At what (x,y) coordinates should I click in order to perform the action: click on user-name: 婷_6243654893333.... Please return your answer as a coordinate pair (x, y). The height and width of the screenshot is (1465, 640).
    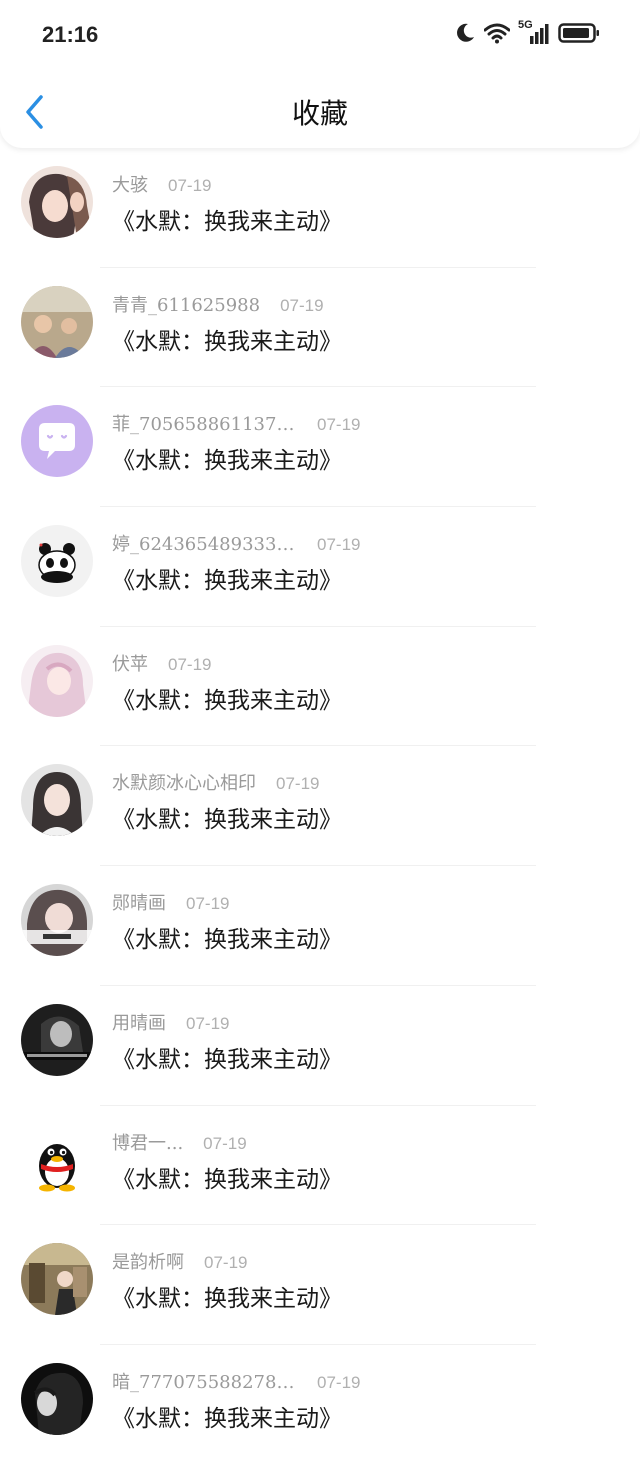
    Looking at the image, I should click on (204, 543).